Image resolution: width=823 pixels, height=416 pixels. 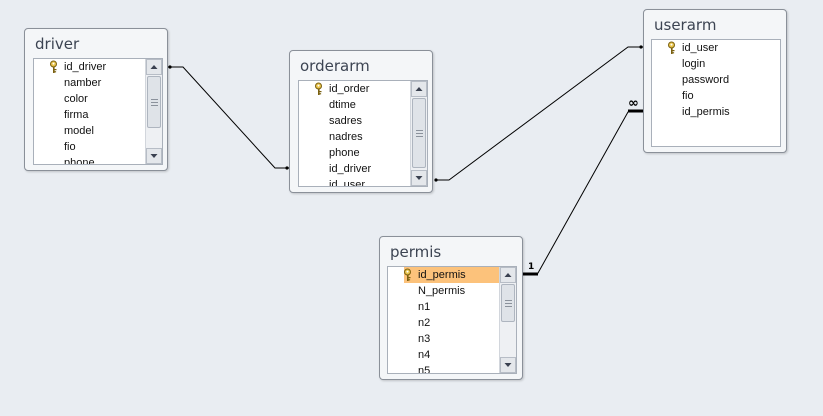 I want to click on field-row: firma, so click(x=89, y=115).